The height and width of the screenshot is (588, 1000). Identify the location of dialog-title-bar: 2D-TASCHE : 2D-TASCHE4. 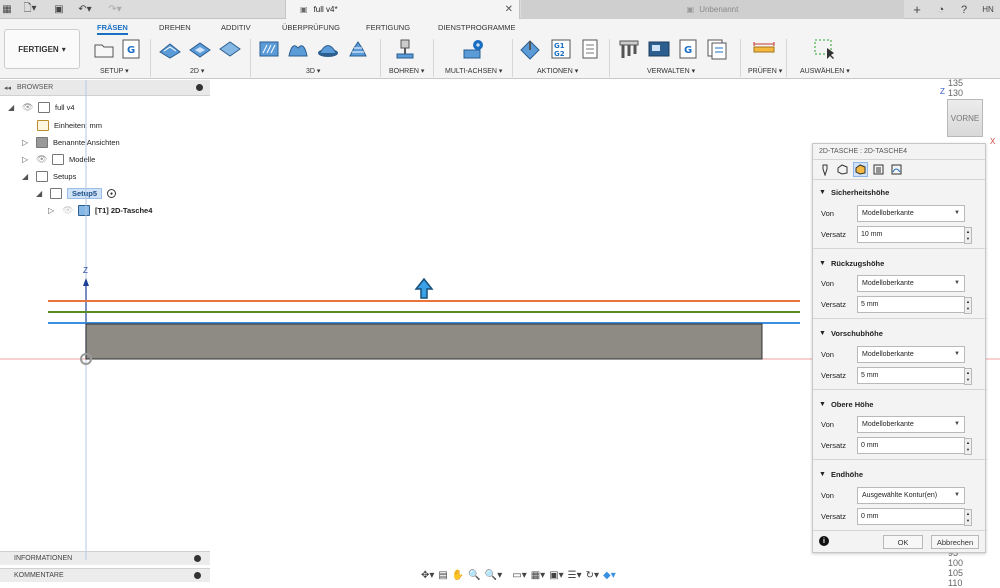
(899, 152).